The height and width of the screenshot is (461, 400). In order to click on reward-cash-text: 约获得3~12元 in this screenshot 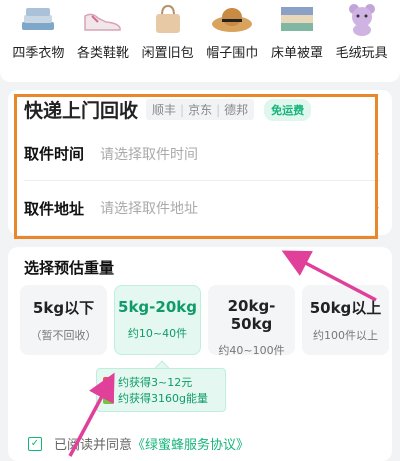, I will do `click(155, 382)`.